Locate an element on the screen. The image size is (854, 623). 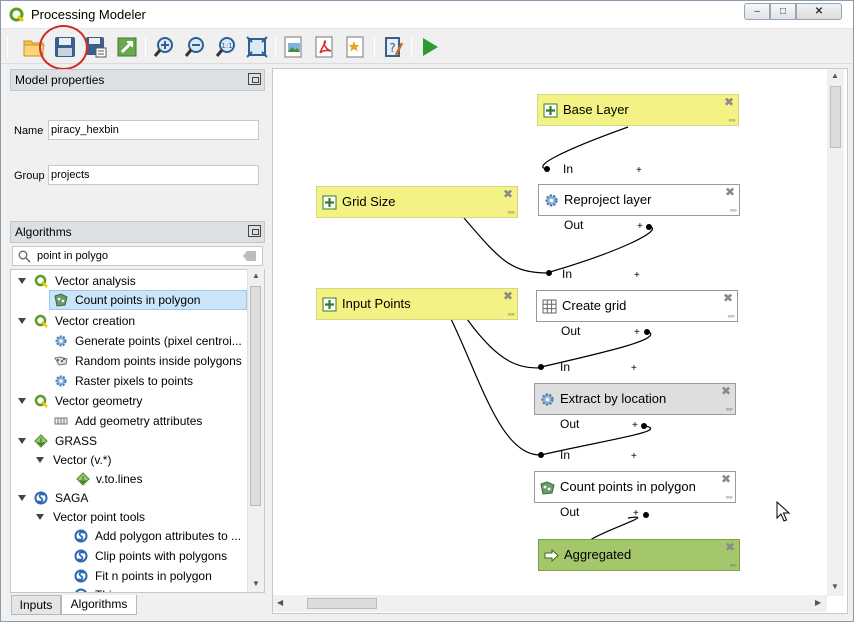
link-reproject-to-creategrid is located at coordinates (601, 249).